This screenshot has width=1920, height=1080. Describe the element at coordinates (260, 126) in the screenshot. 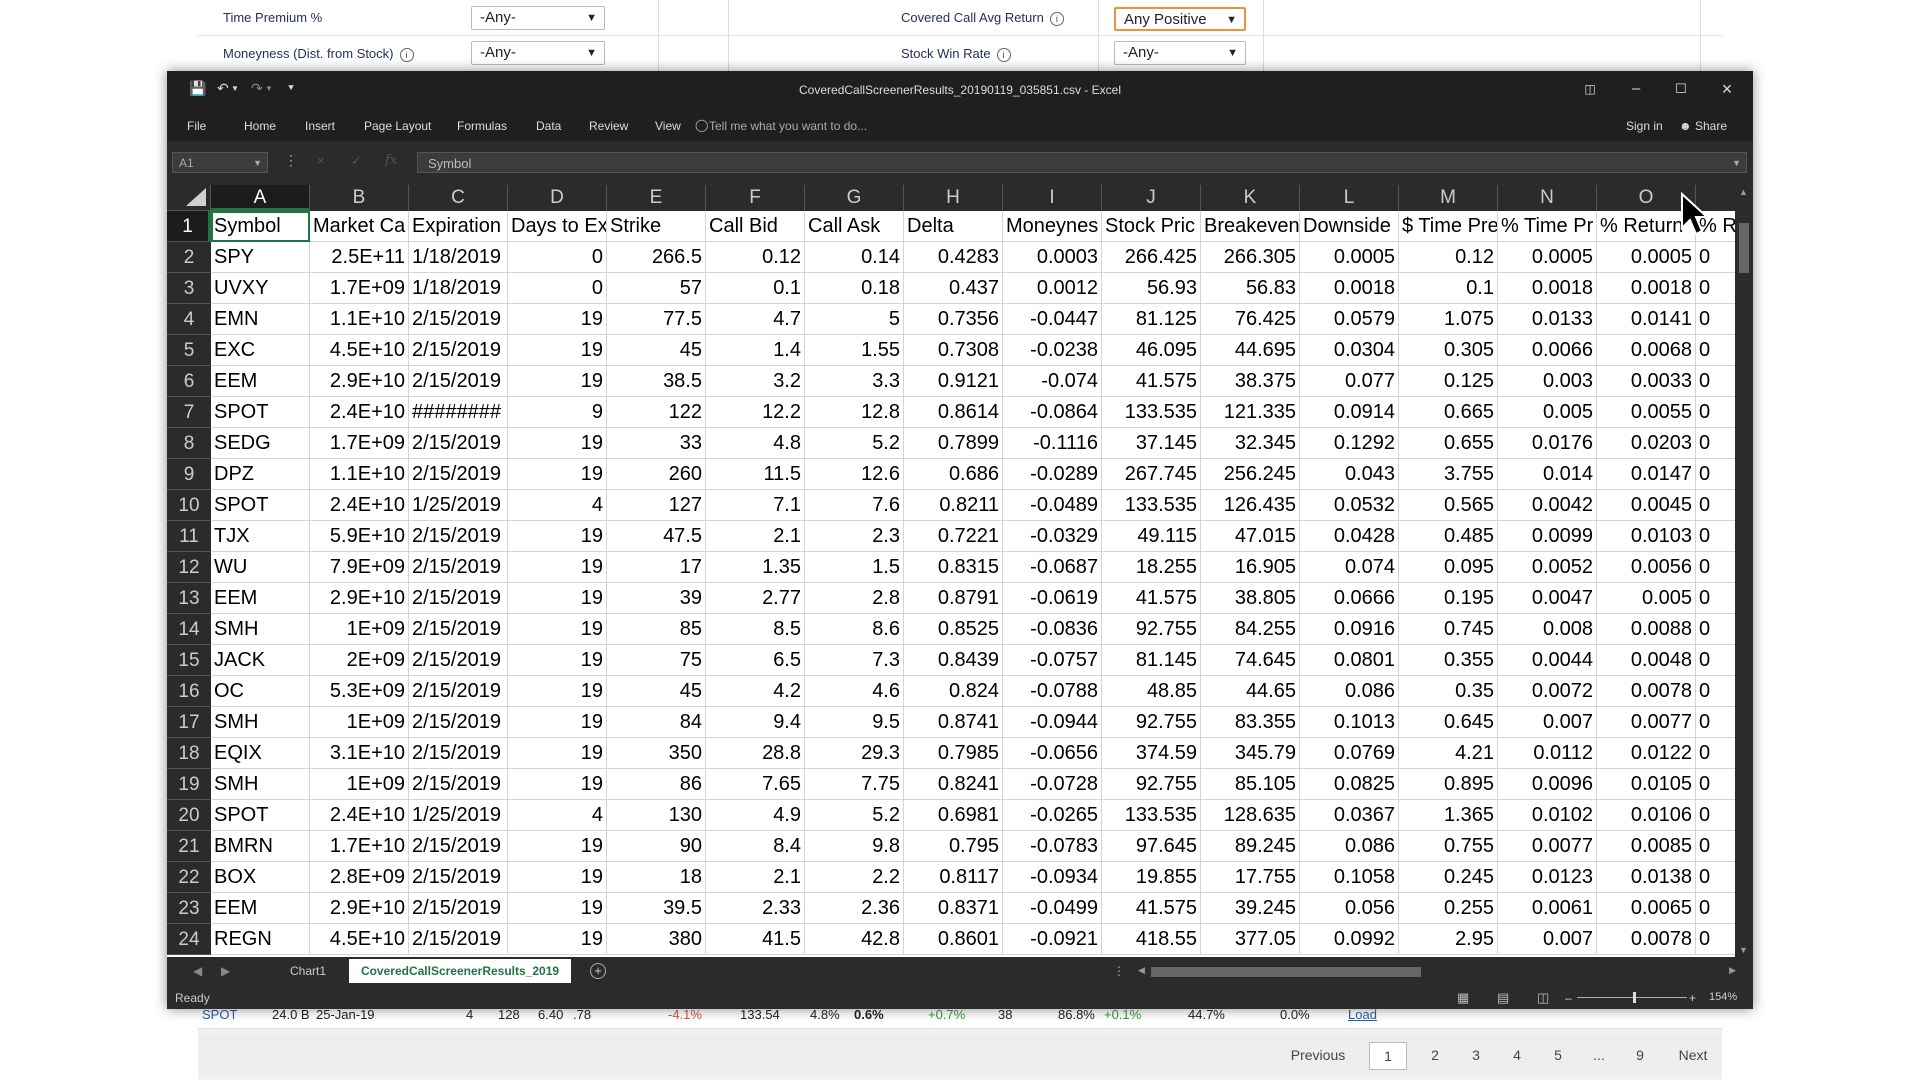

I see `tab-home: Home` at that location.